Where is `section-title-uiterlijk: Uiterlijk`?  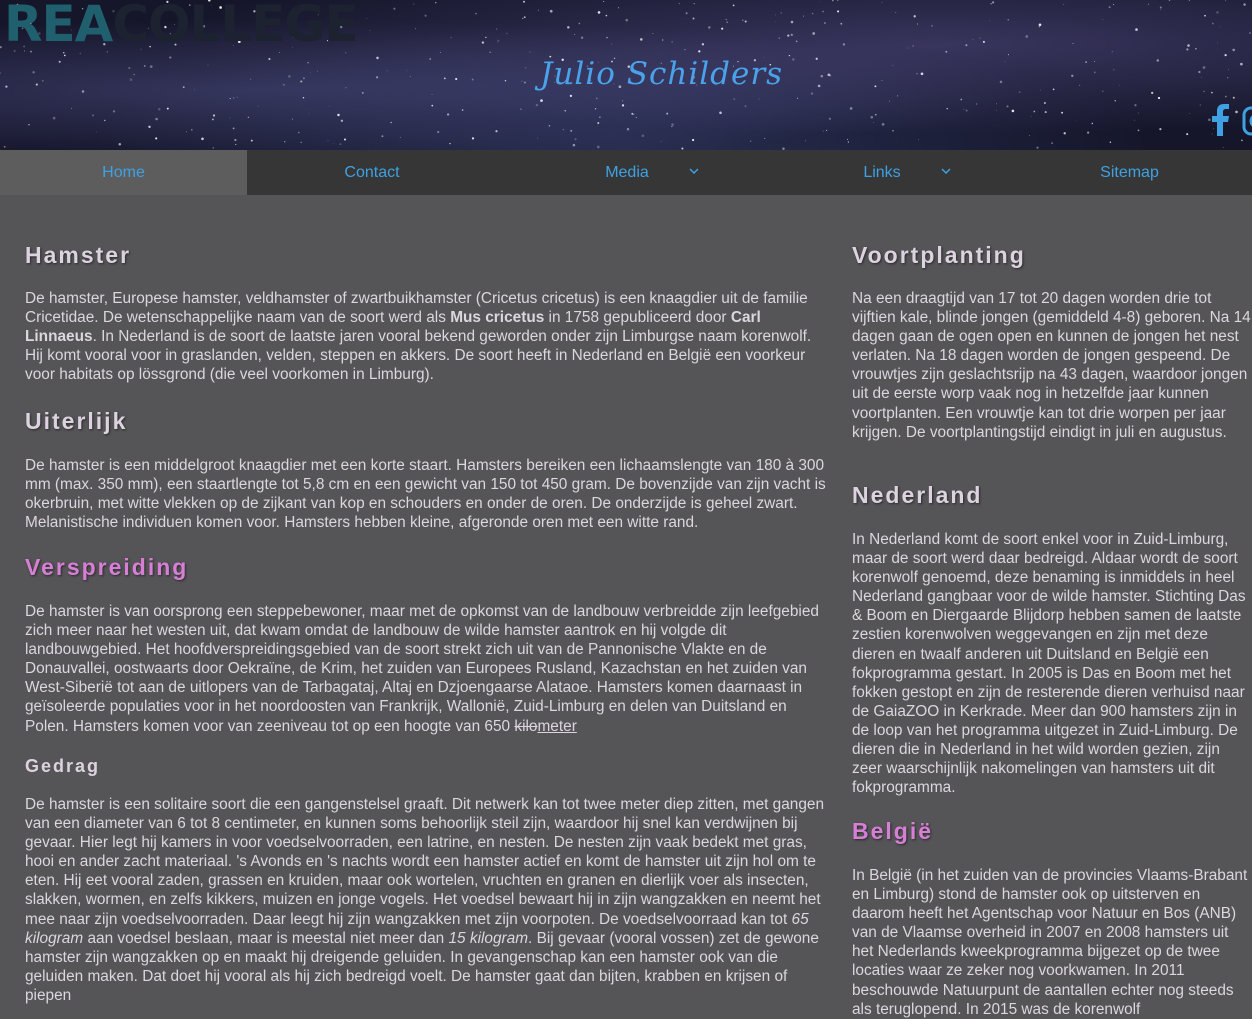
section-title-uiterlijk: Uiterlijk is located at coordinates (76, 421).